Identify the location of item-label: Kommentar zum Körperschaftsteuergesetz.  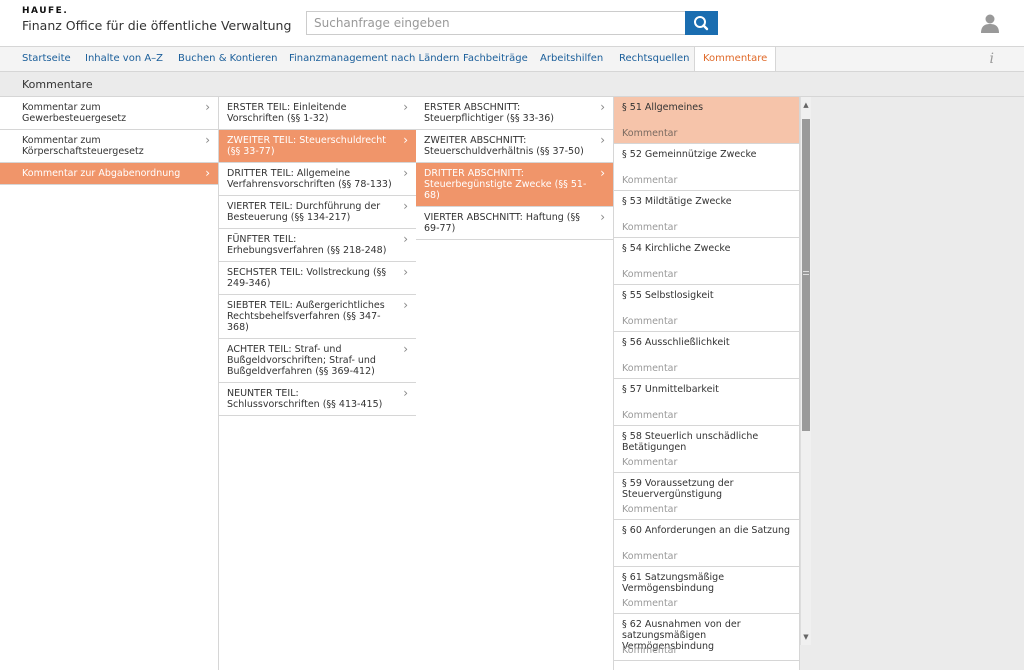
(83, 146).